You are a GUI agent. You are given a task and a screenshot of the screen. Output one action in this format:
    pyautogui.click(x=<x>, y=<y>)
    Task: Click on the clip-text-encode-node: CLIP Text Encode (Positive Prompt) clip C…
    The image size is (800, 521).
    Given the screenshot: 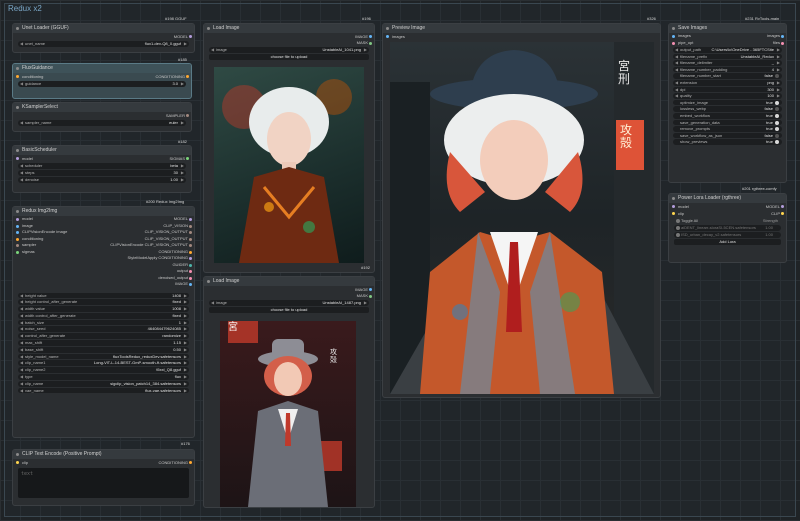 What is the action you would take?
    pyautogui.click(x=103, y=477)
    